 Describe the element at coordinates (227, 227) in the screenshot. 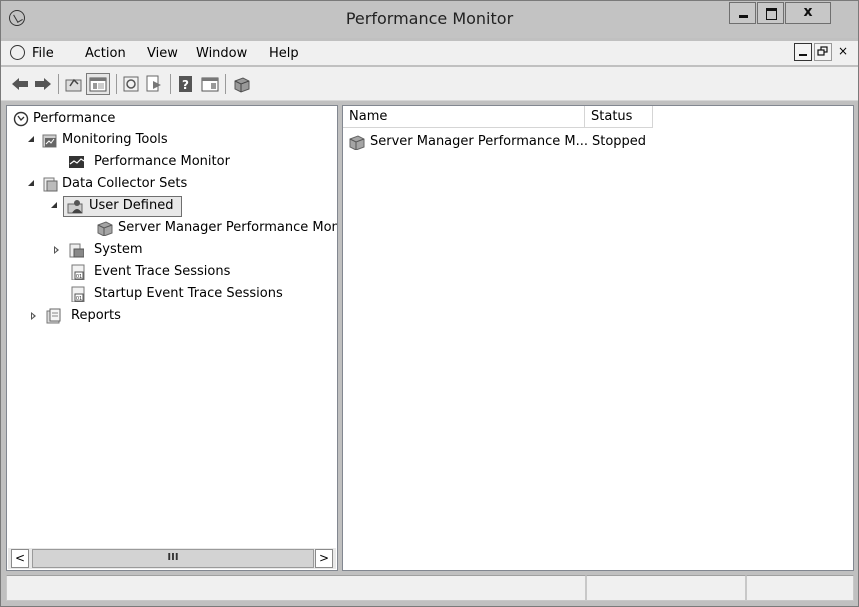

I see `tree-node-label: Server Manager Performance Moni` at that location.